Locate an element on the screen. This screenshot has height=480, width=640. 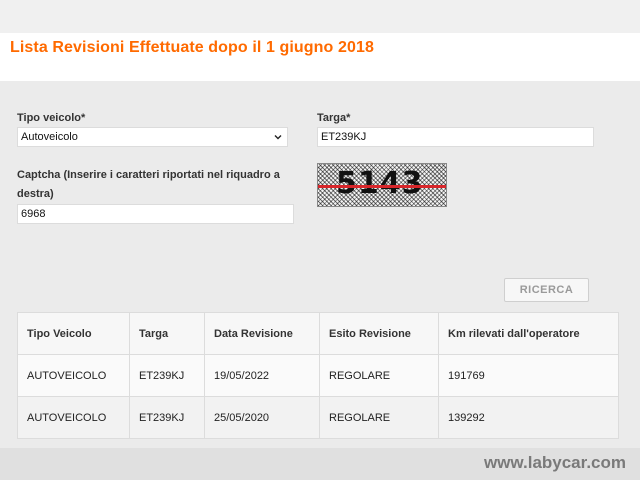
watermark: www.labycar.com is located at coordinates (554, 462).